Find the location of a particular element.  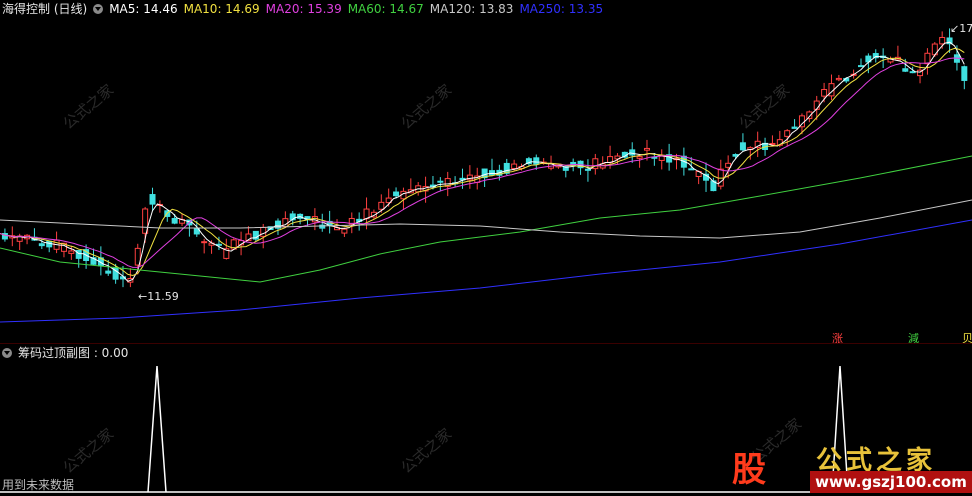

footer-note: 用到未来数据 is located at coordinates (38, 485).